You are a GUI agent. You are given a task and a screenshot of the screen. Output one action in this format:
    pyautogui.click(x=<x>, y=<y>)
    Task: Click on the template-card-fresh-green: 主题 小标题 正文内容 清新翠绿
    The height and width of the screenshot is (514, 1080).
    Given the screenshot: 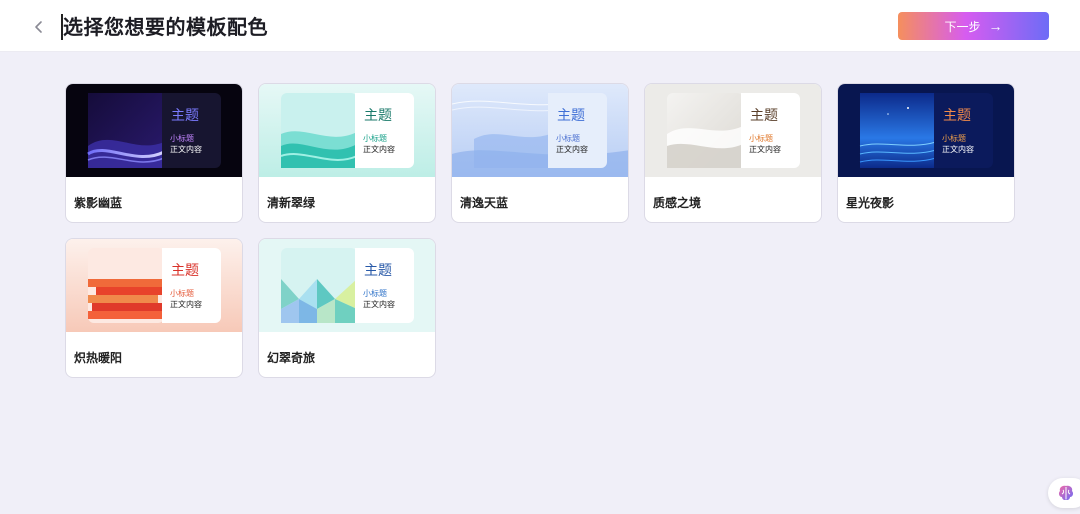 What is the action you would take?
    pyautogui.click(x=347, y=153)
    